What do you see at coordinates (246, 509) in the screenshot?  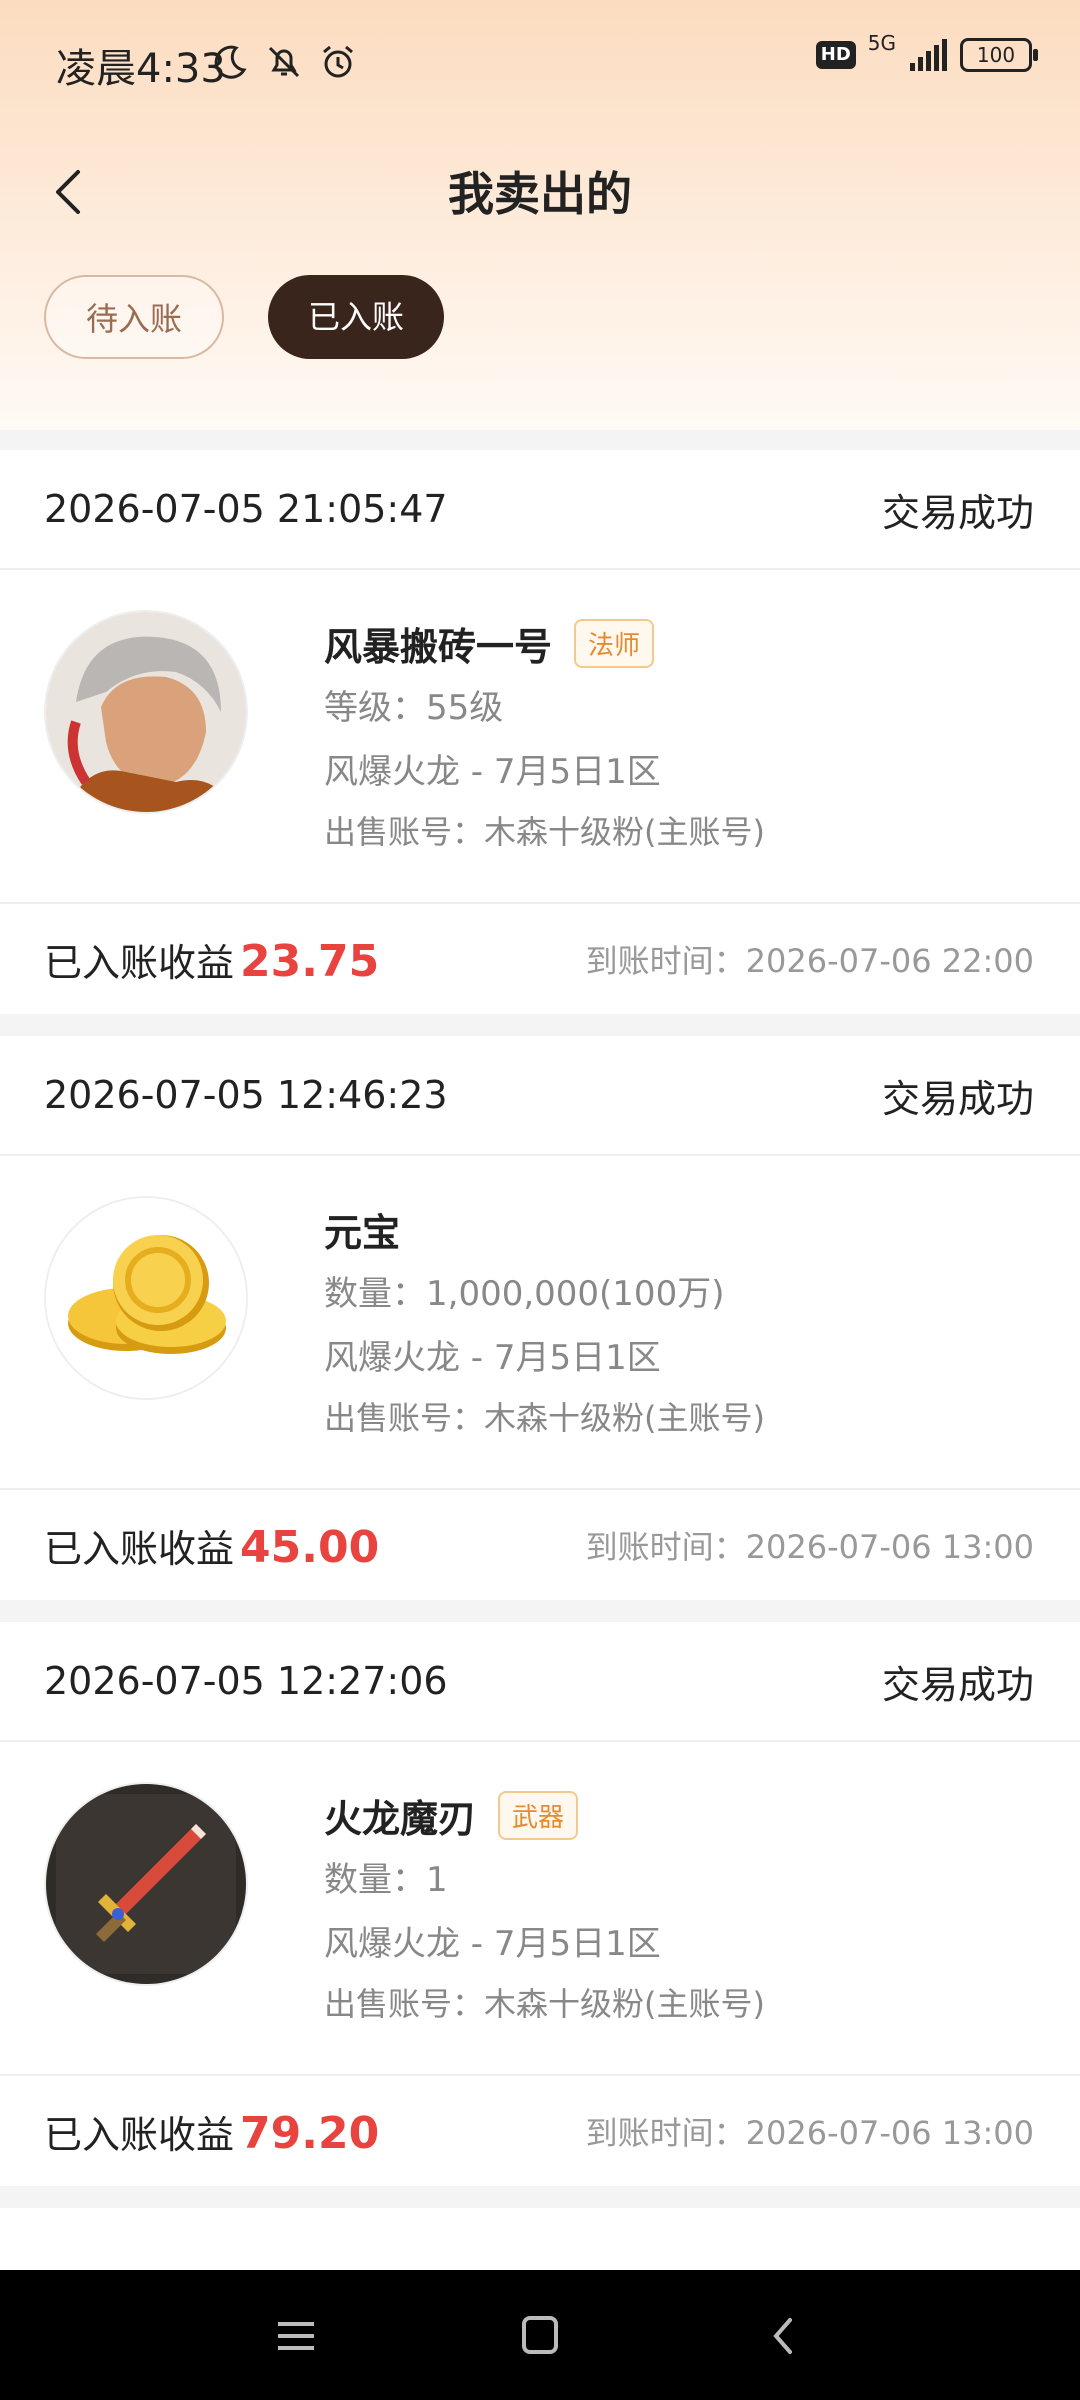 I see `order-datetime: 2026-07-05 21:05:47` at bounding box center [246, 509].